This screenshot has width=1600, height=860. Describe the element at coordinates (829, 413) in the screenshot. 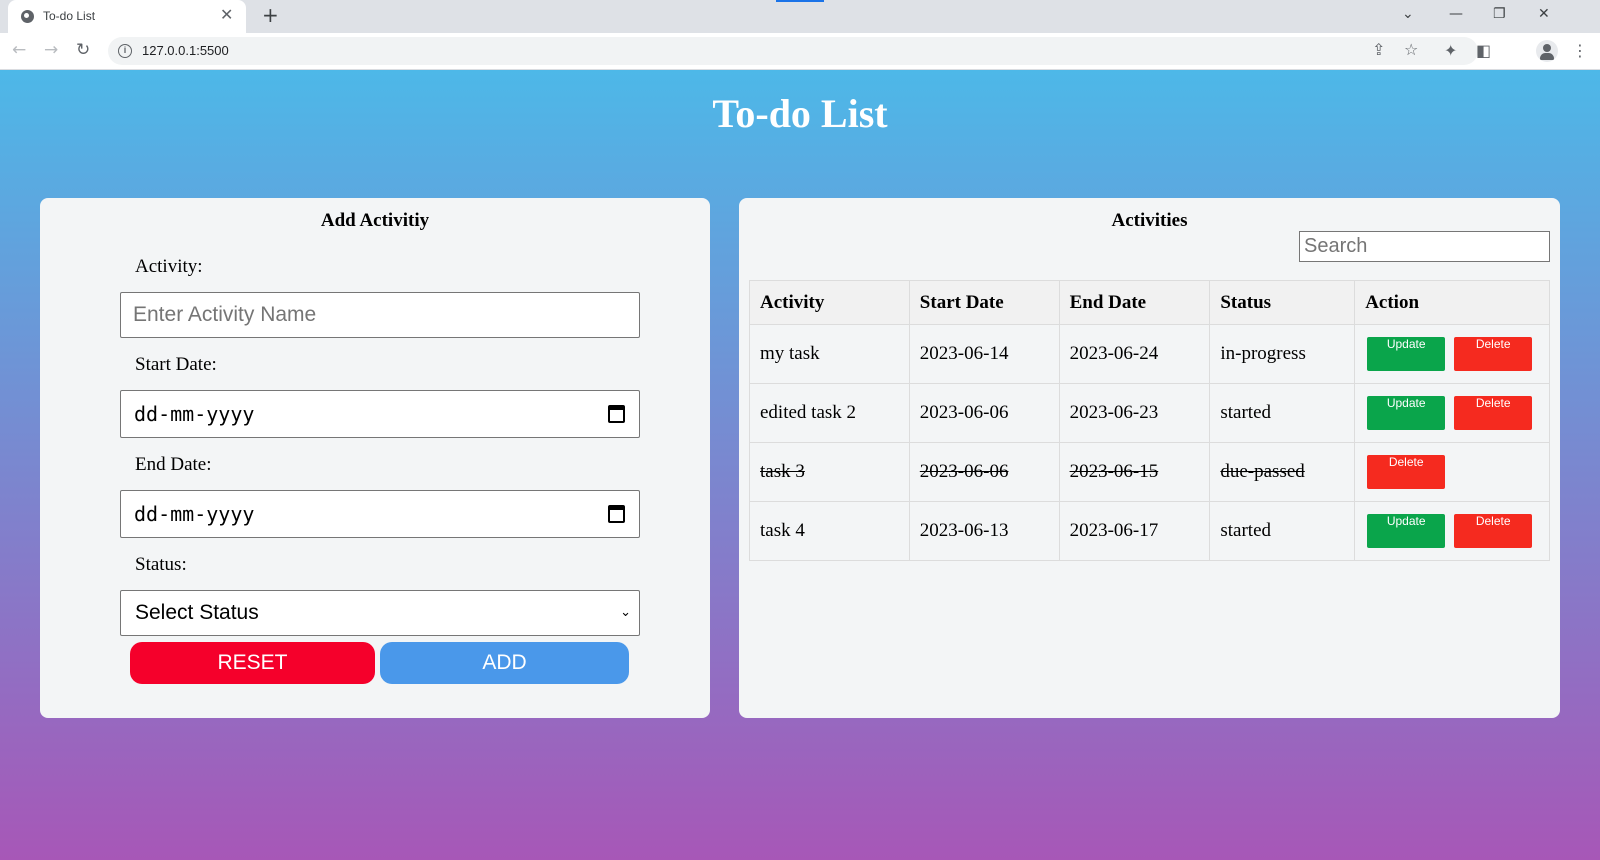

I see `activity-cell: edited task 2` at that location.